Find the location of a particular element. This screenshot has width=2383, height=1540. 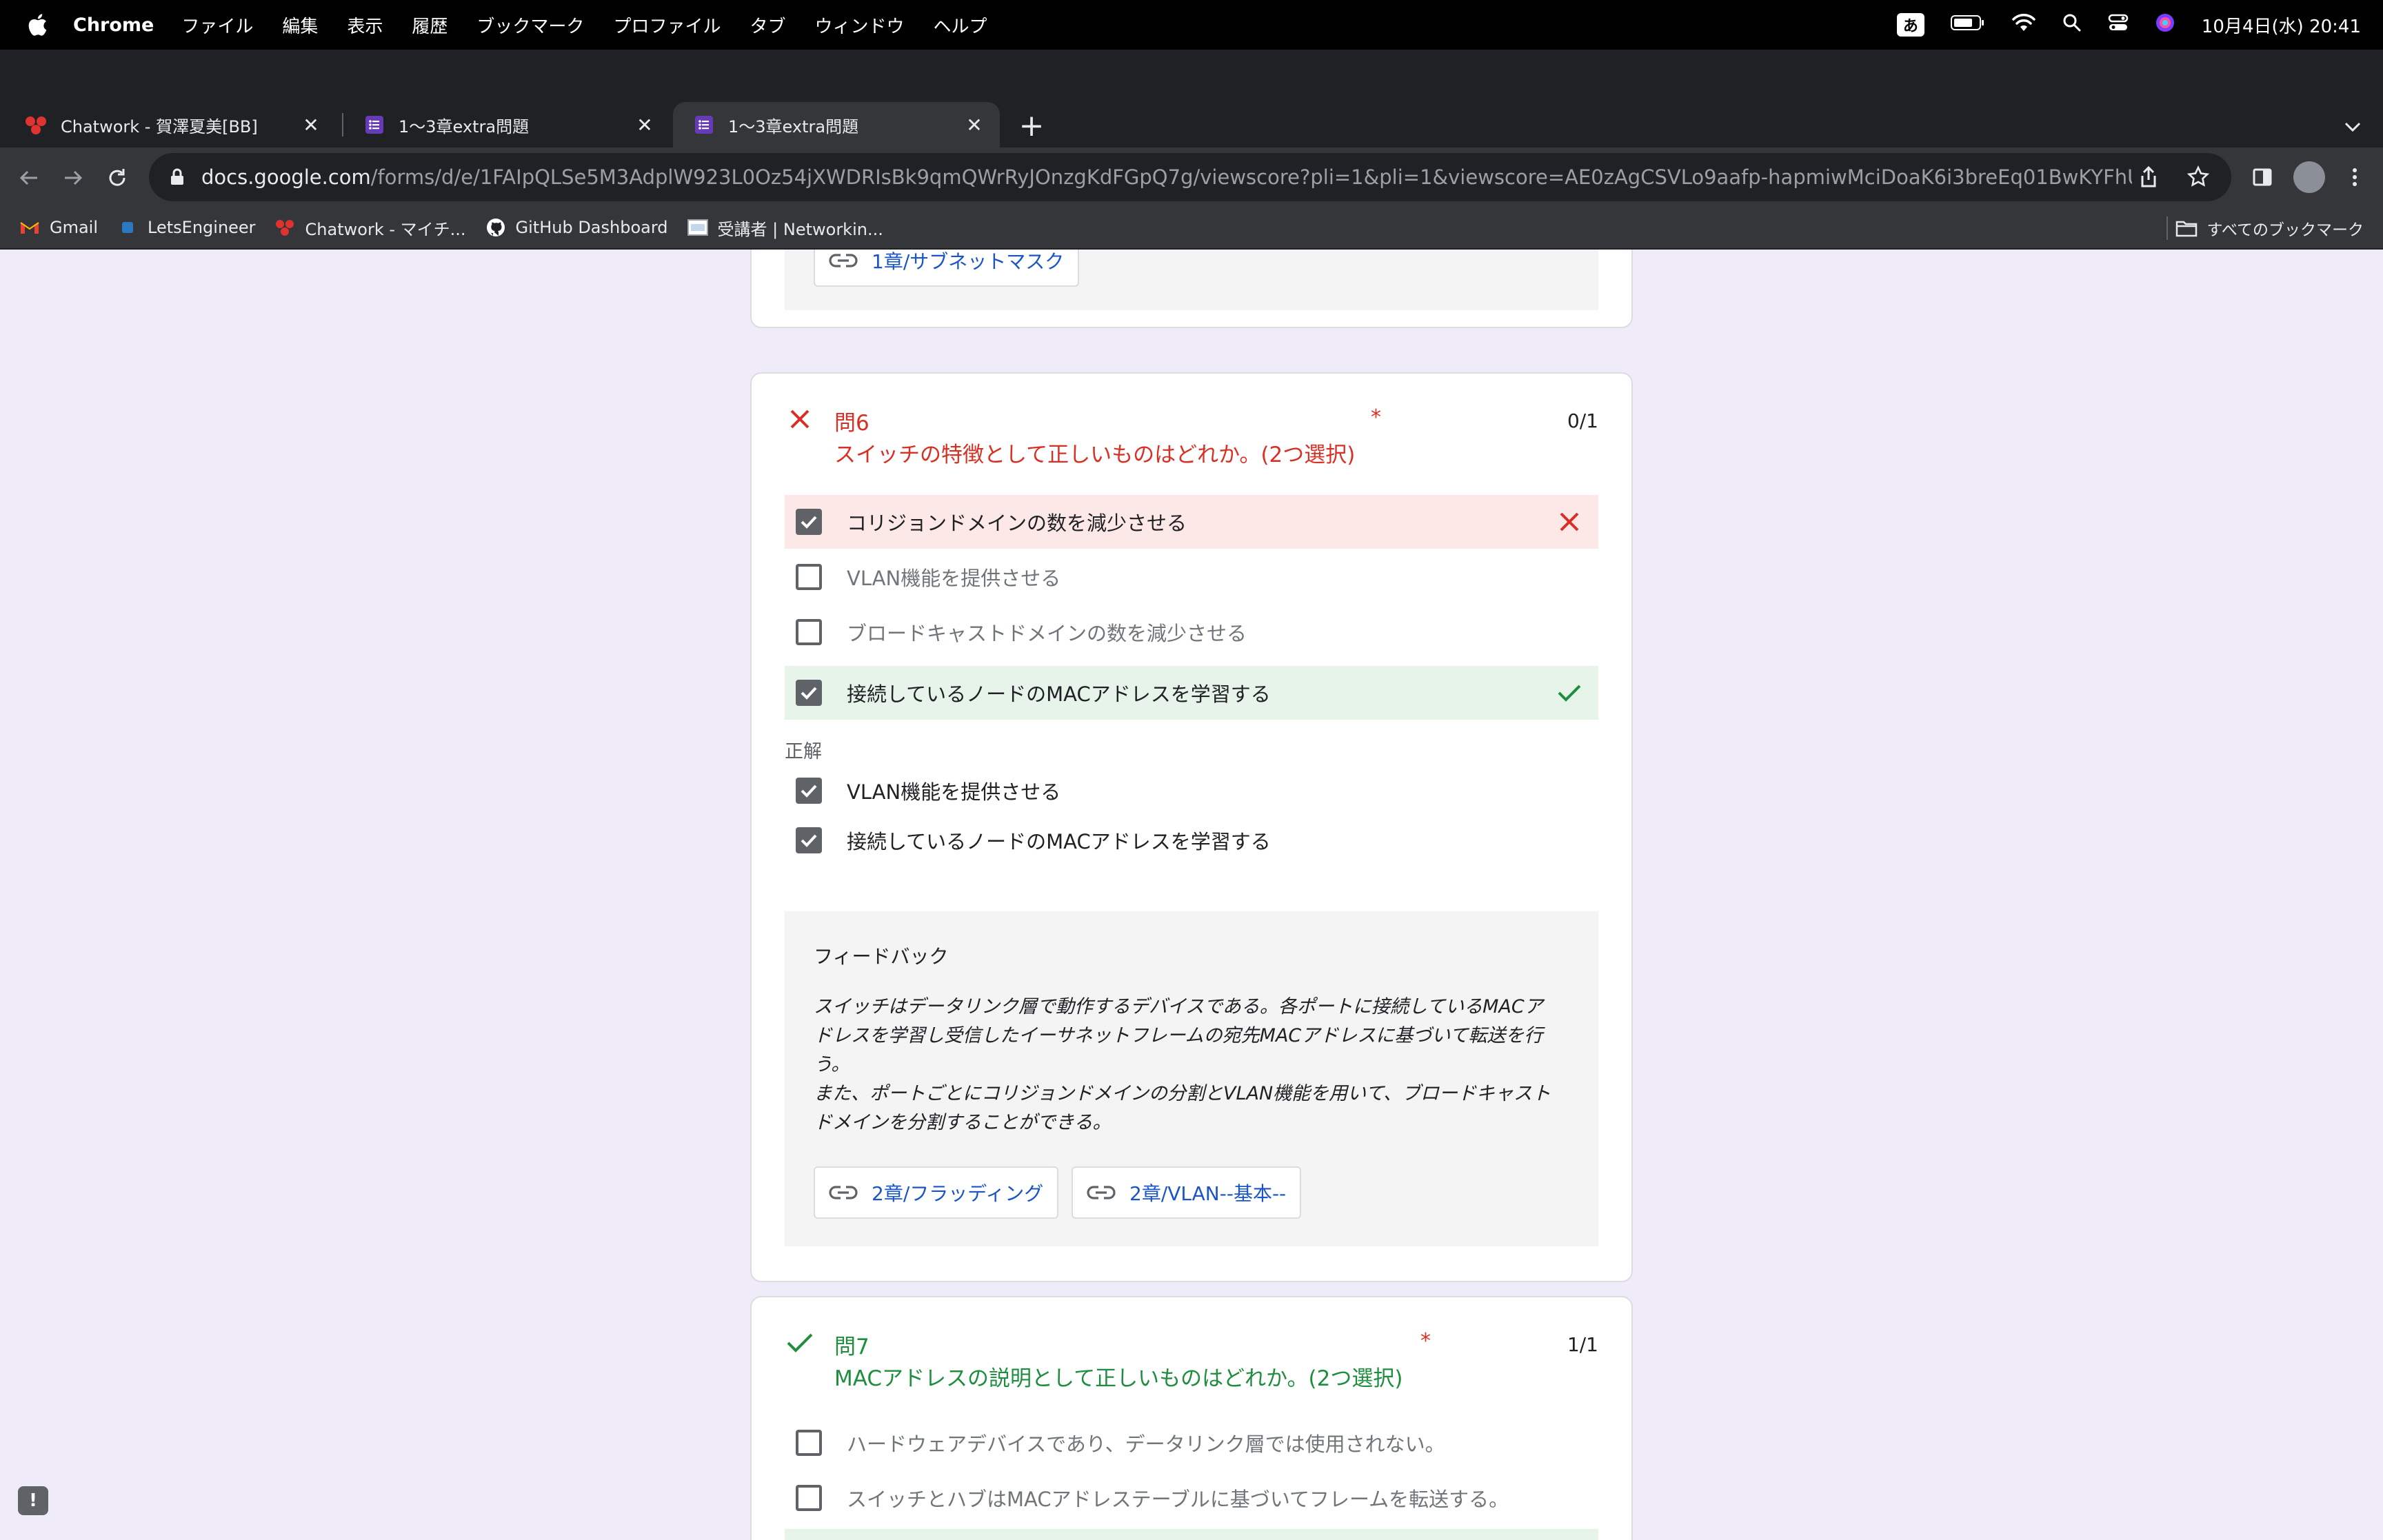

menu-view: 表示 is located at coordinates (365, 25).